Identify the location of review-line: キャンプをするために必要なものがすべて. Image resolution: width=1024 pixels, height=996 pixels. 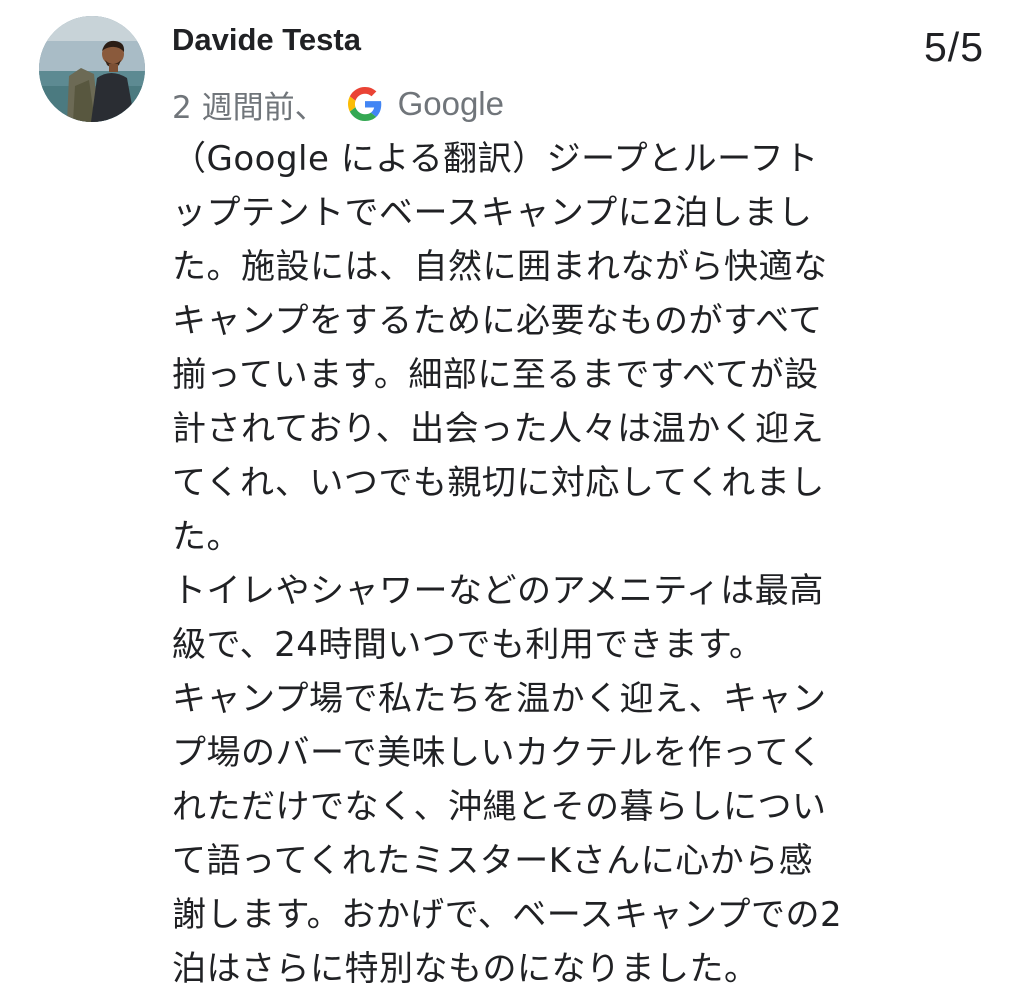
(497, 321).